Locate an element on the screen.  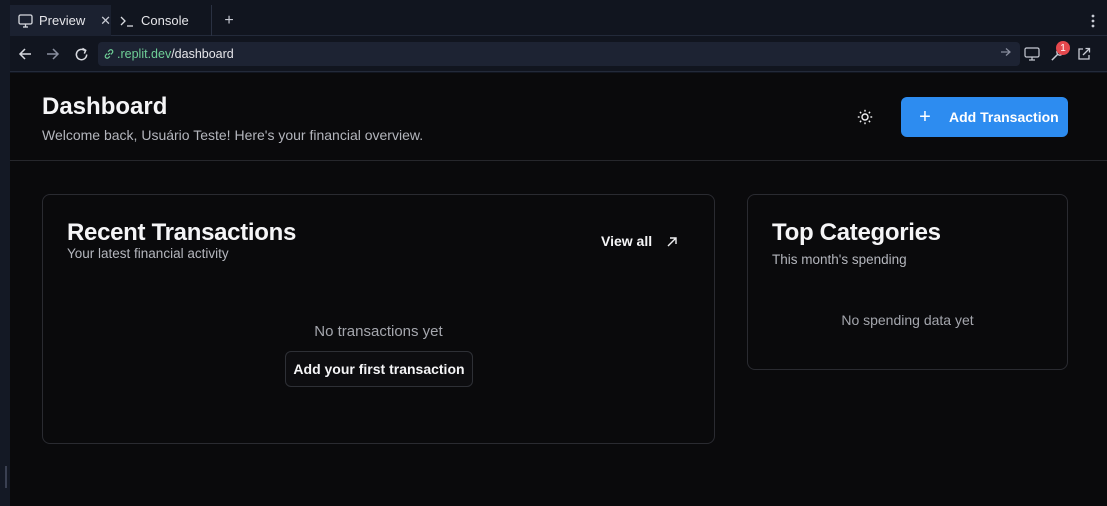
tab-console: Console is located at coordinates (163, 20).